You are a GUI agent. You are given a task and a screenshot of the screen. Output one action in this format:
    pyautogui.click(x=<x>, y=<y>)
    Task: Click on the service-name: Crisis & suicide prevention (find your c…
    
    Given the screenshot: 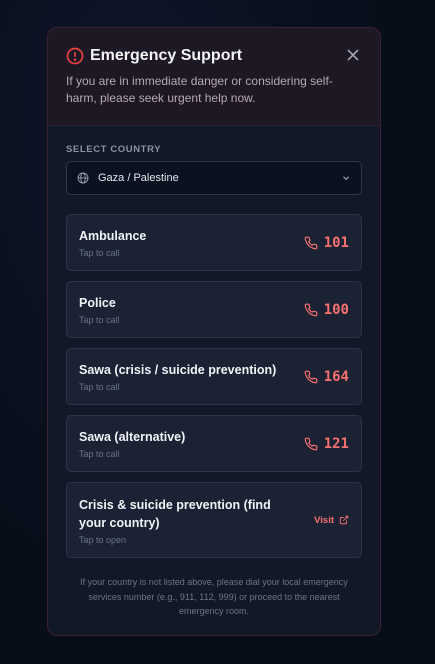 What is the action you would take?
    pyautogui.click(x=175, y=513)
    